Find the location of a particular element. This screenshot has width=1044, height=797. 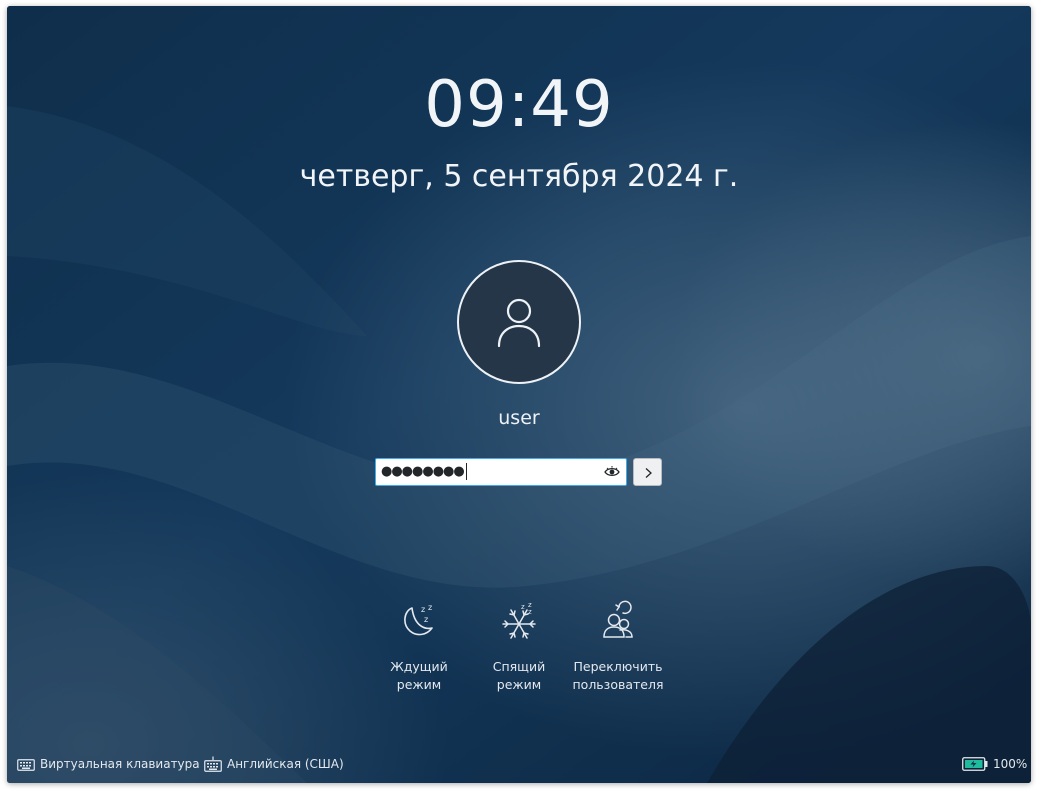

password-value: ●●●●●●●● is located at coordinates (424, 472).